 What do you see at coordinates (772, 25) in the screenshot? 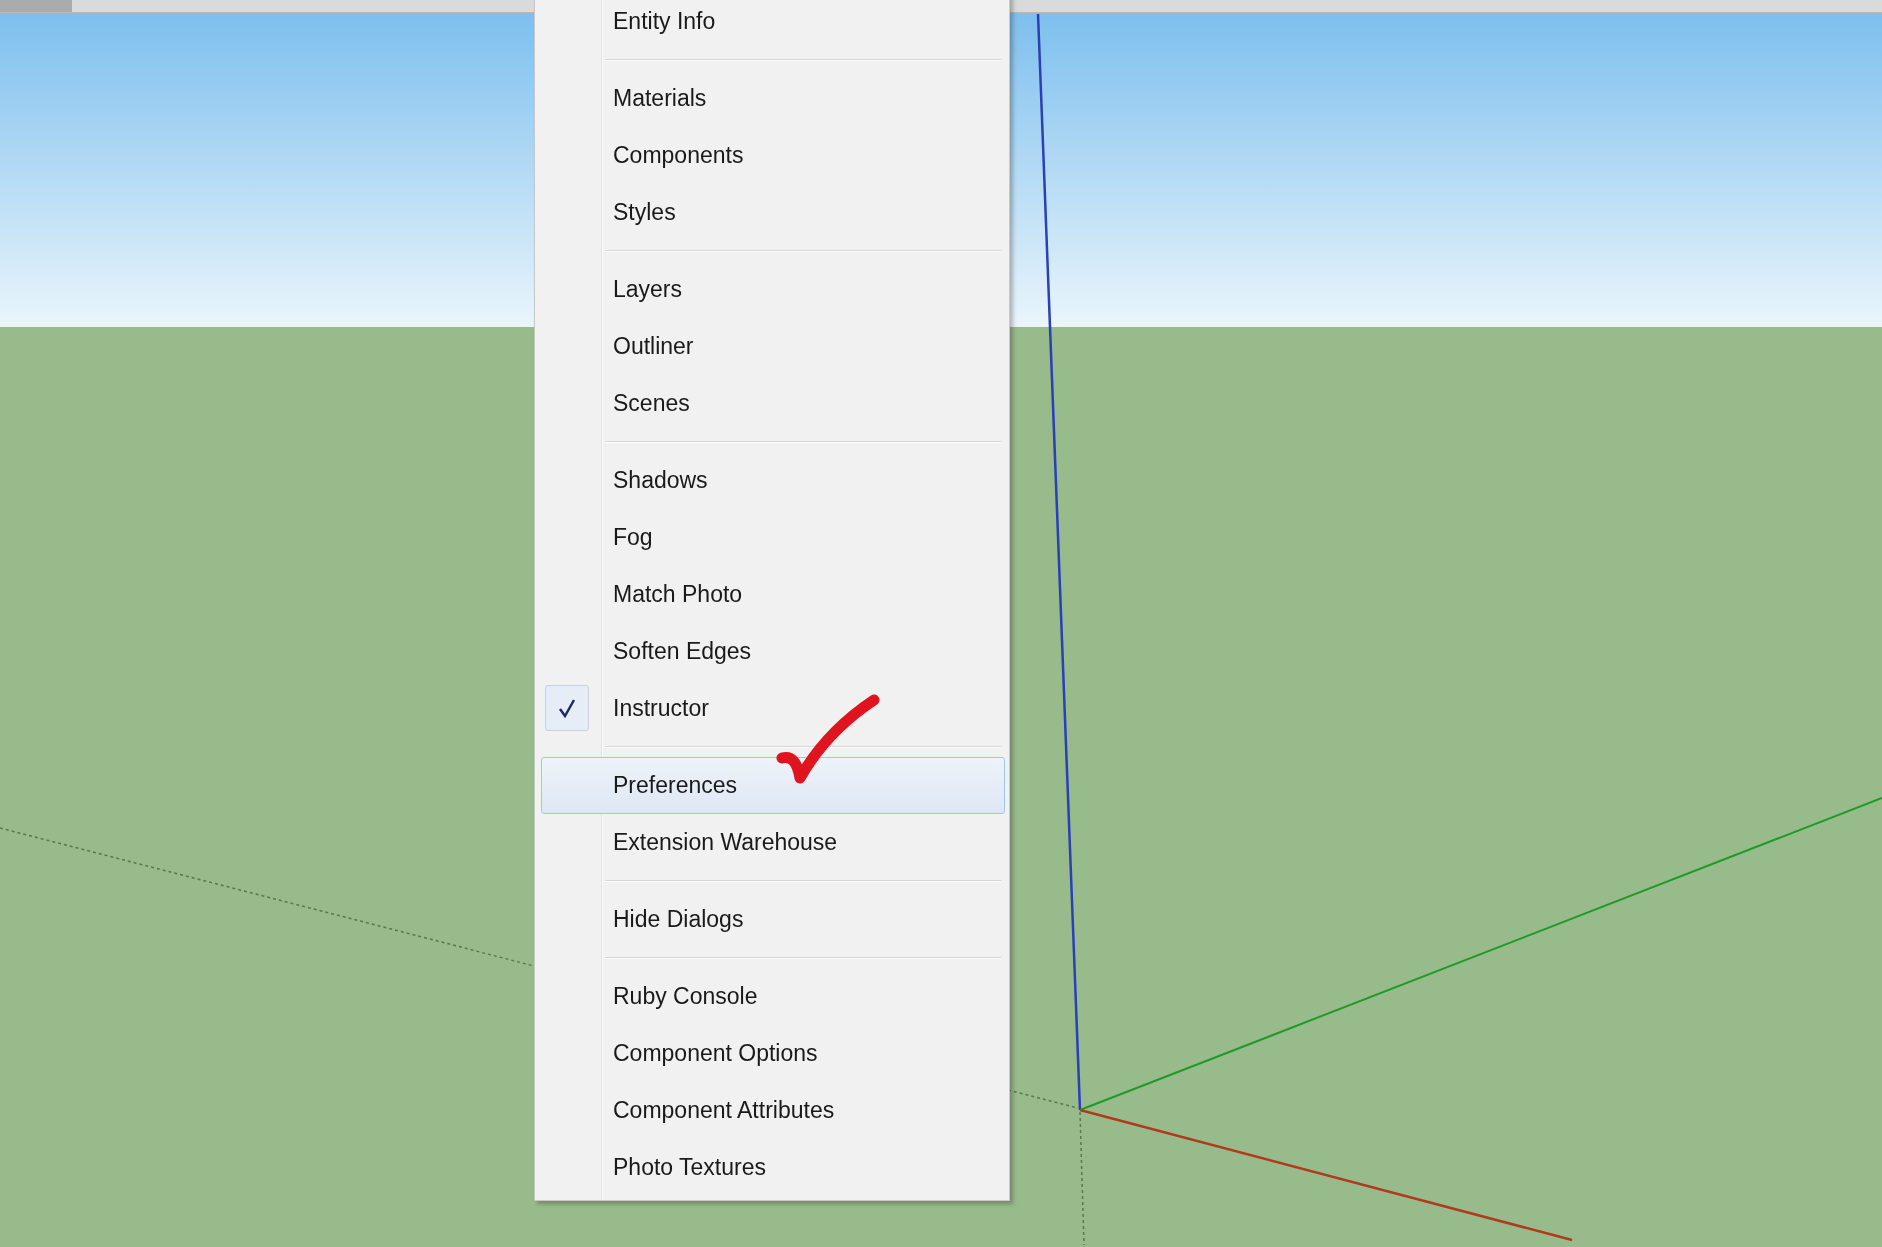
I see `menu-item: Entity Info` at bounding box center [772, 25].